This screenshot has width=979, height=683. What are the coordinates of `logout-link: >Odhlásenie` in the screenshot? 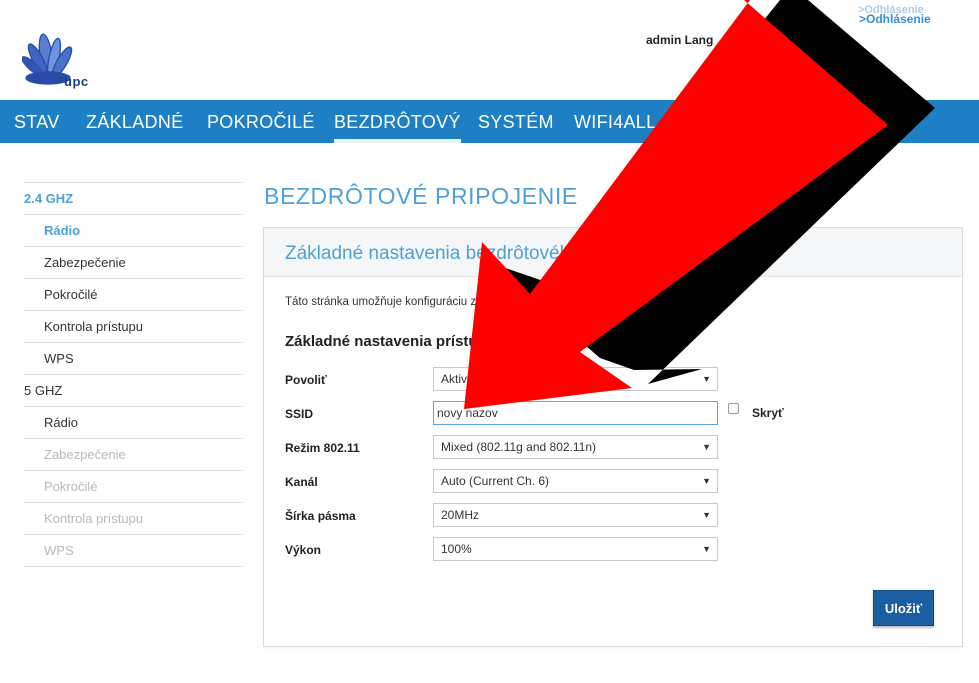 It's located at (895, 19).